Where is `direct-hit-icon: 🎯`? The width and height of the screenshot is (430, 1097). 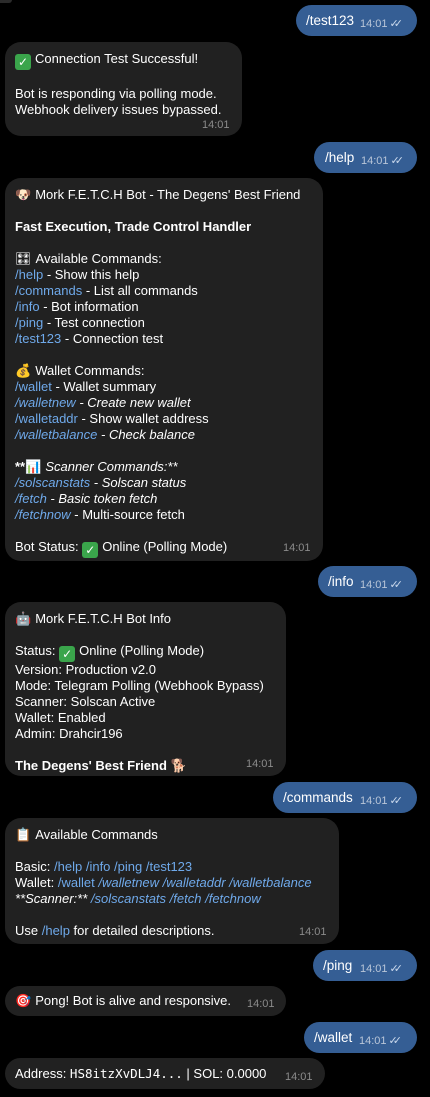
direct-hit-icon: 🎯 is located at coordinates (23, 1000).